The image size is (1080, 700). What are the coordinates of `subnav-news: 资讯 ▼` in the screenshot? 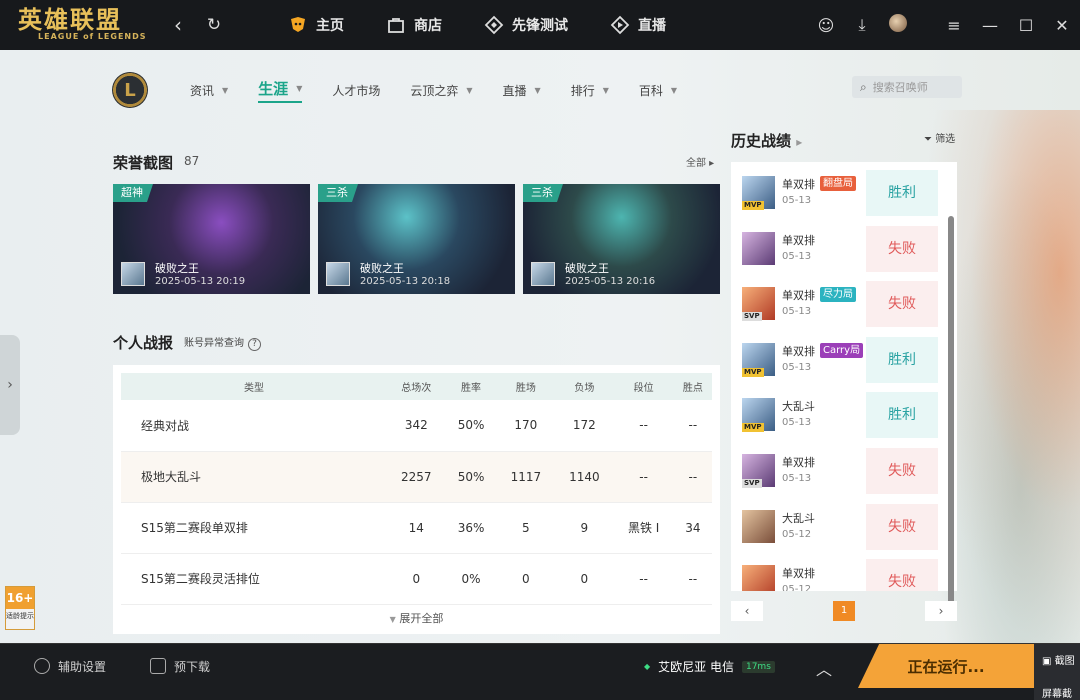 It's located at (209, 90).